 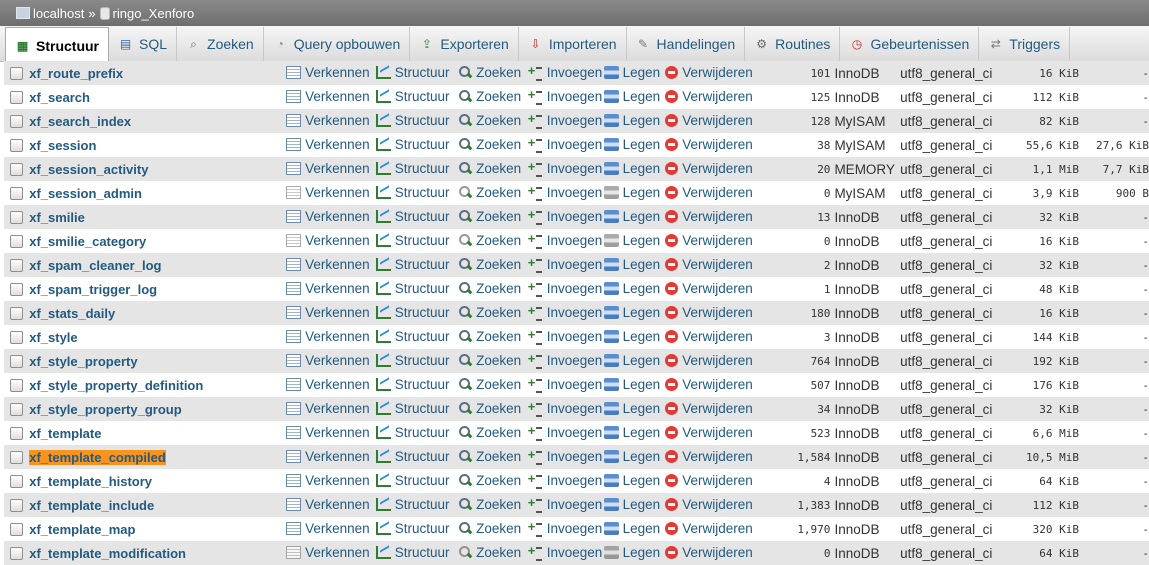 What do you see at coordinates (143, 44) in the screenshot?
I see `tab-sql: ▤ SQL` at bounding box center [143, 44].